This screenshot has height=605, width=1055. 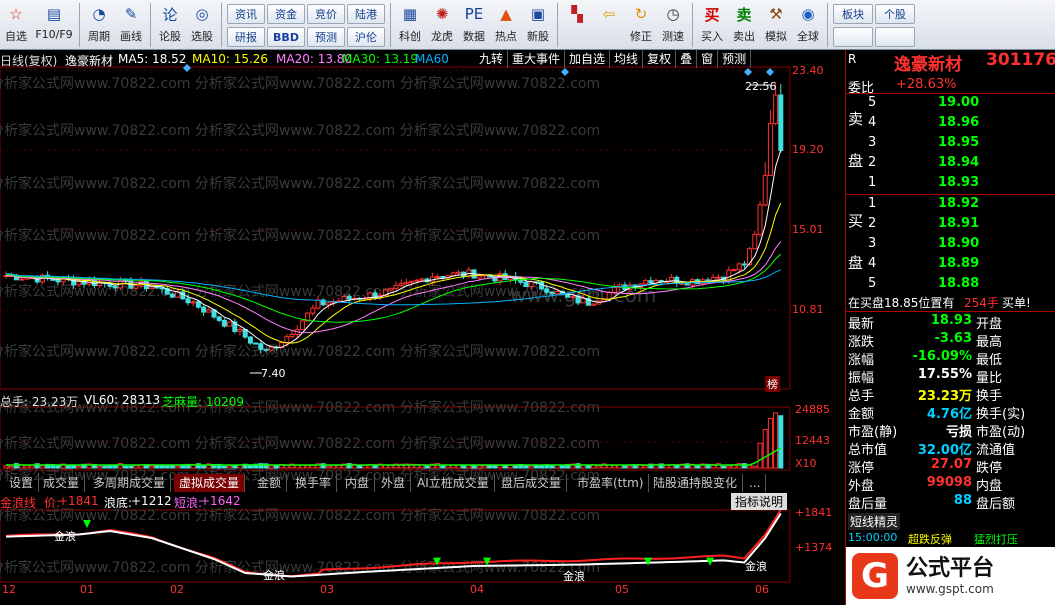 What do you see at coordinates (474, 24) in the screenshot?
I see `toolbar-b-2-button: PE 数据` at bounding box center [474, 24].